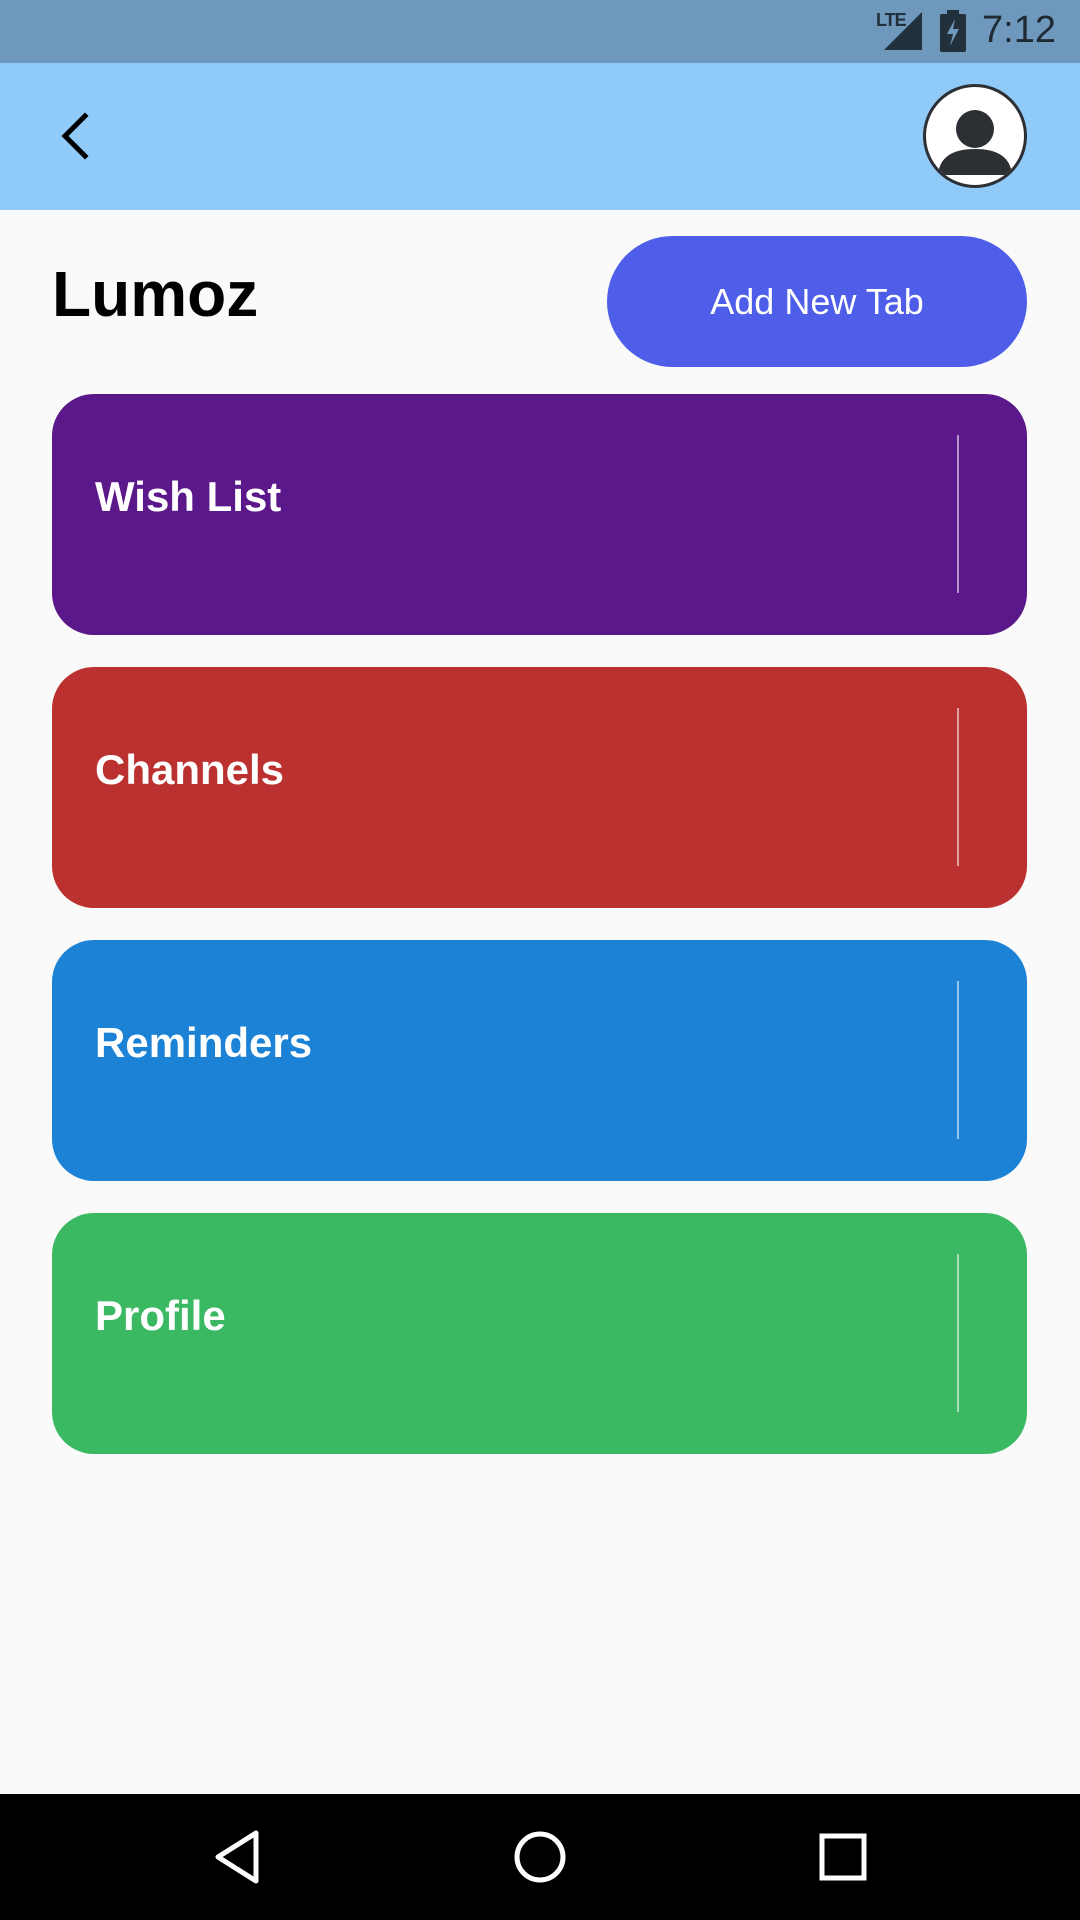 This screenshot has width=1080, height=1920. What do you see at coordinates (160, 1315) in the screenshot?
I see `tab-label: Profile` at bounding box center [160, 1315].